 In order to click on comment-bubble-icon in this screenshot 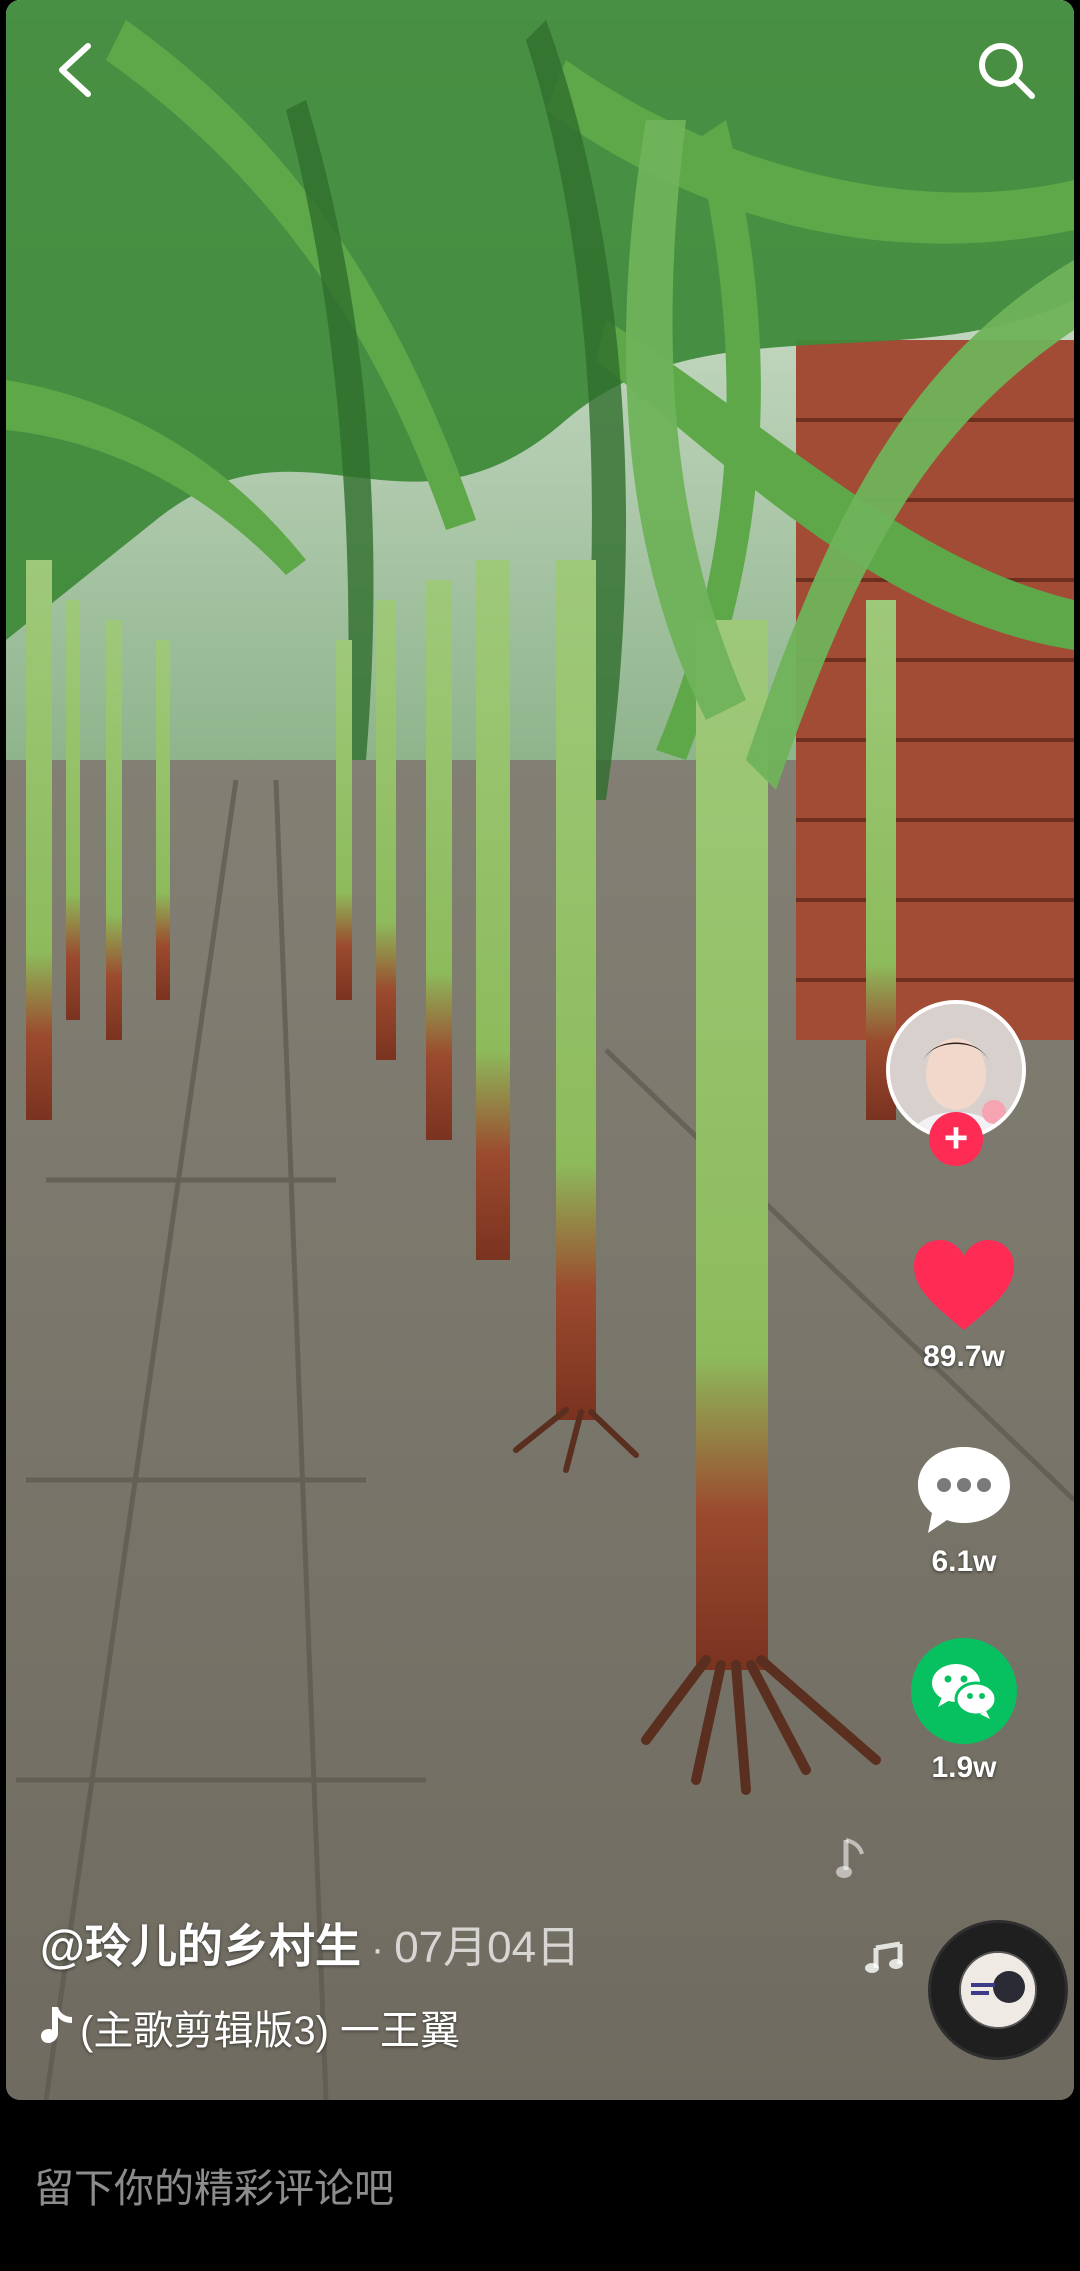, I will do `click(964, 1490)`.